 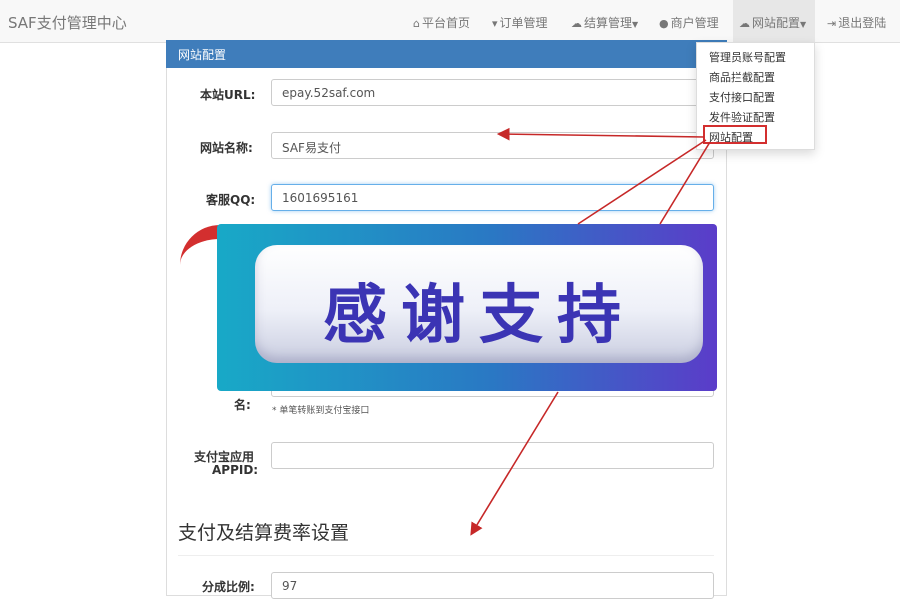 What do you see at coordinates (514, 463) in the screenshot?
I see `arrow-to-rate-section` at bounding box center [514, 463].